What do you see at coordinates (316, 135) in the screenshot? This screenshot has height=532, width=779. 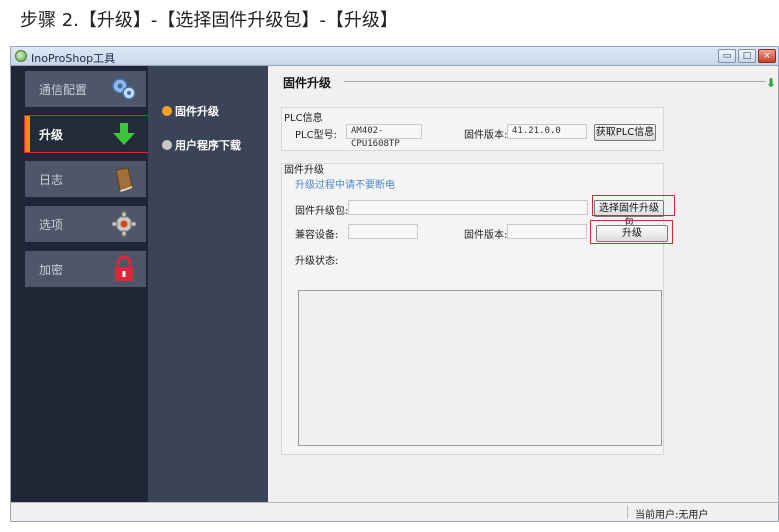 I see `plc-model-label: PLC型号:` at bounding box center [316, 135].